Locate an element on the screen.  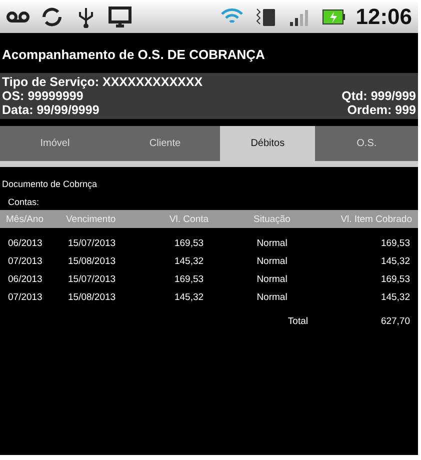
tab: Imóvel is located at coordinates (55, 143).